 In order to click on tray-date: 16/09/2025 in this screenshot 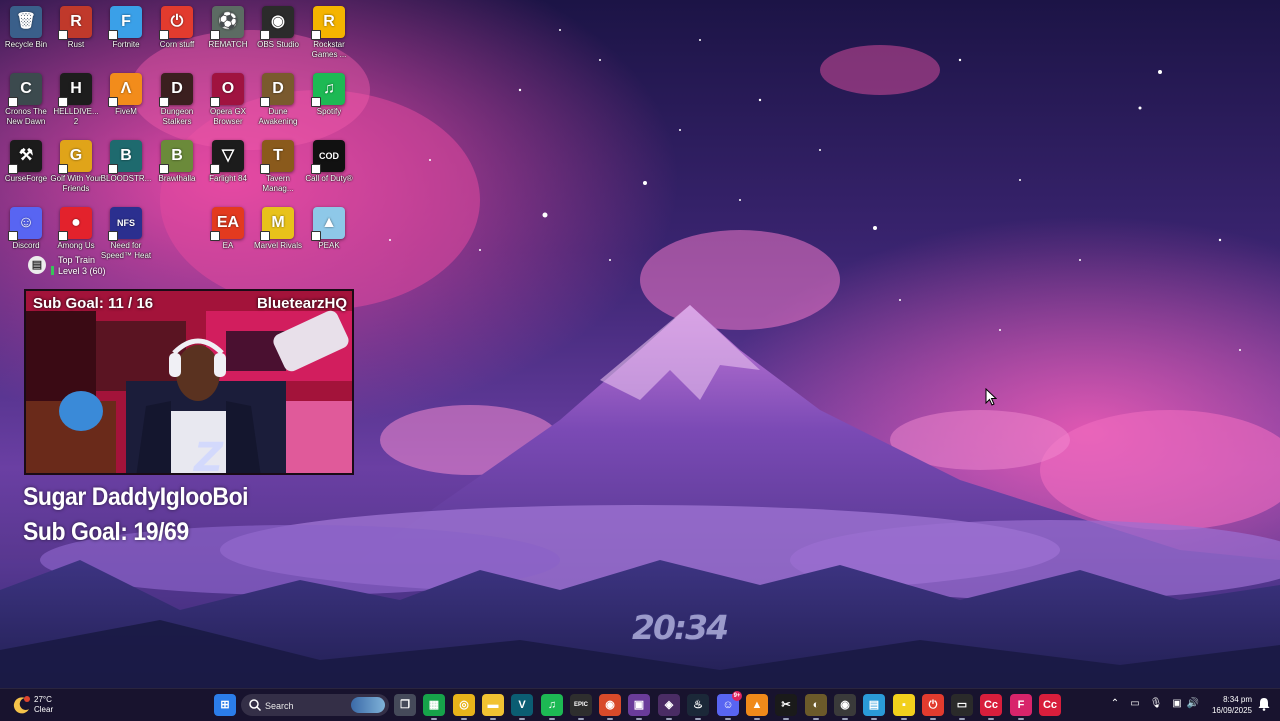, I will do `click(1231, 710)`.